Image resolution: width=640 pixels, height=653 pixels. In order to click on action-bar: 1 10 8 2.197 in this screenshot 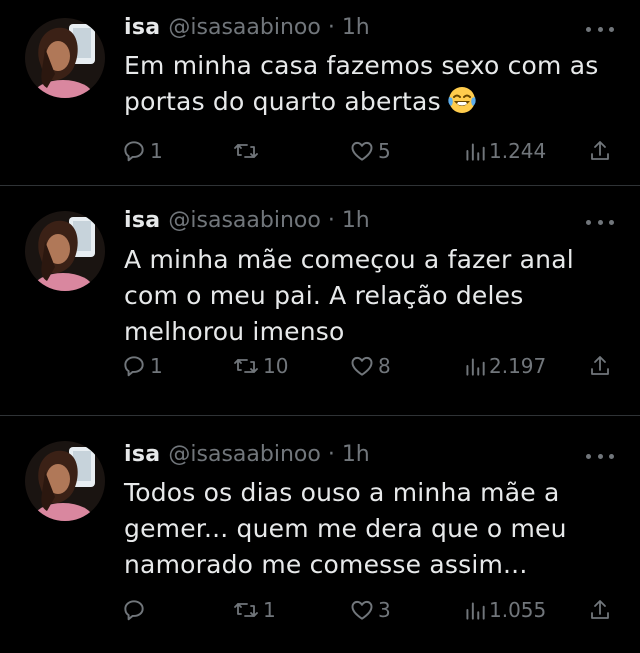, I will do `click(320, 366)`.